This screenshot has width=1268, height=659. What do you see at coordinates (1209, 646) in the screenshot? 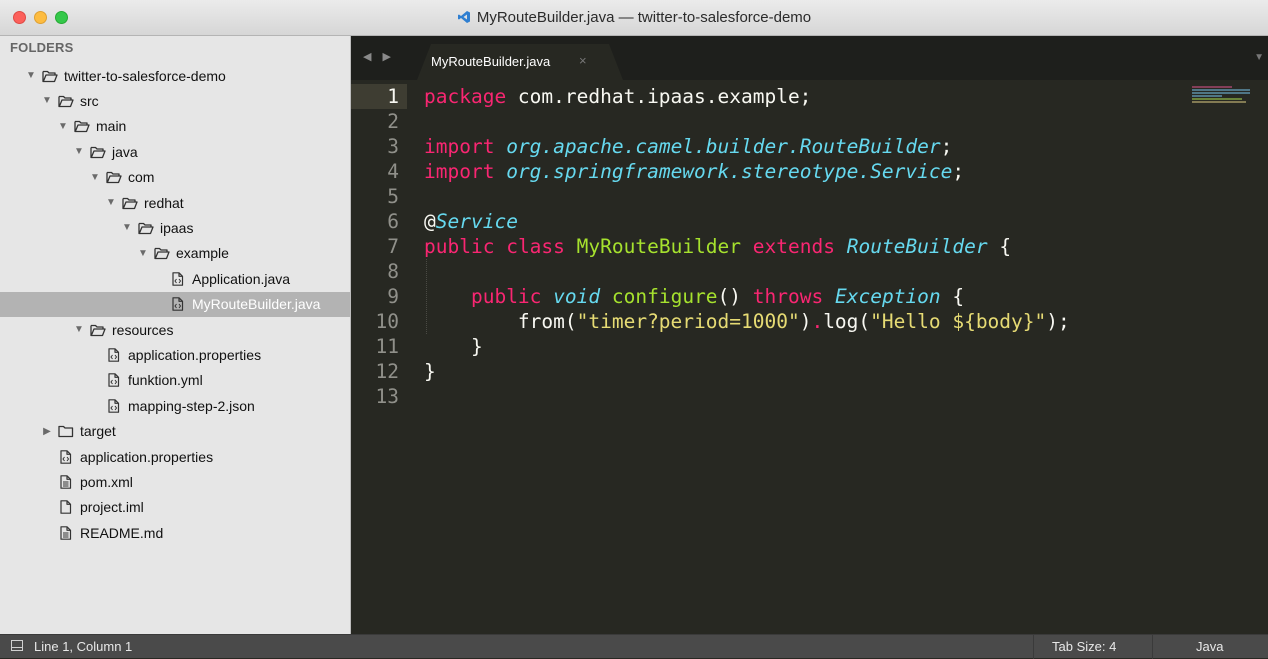
I see `syntax-selector: Java` at bounding box center [1209, 646].